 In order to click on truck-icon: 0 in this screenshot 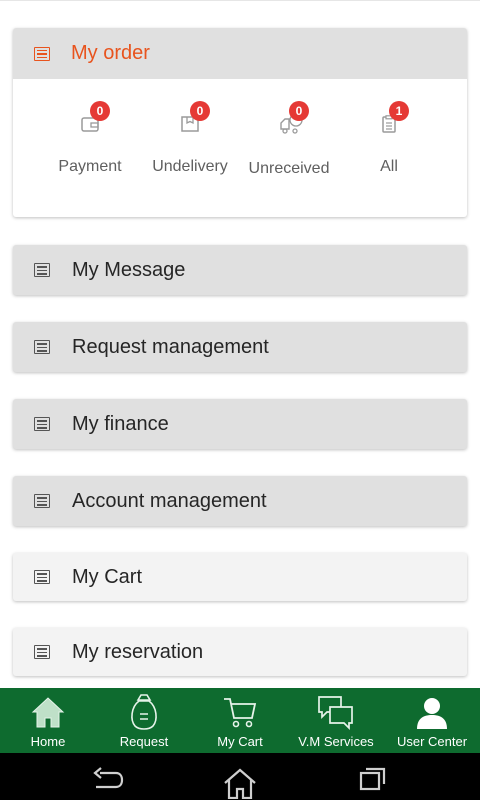, I will do `click(294, 117)`.